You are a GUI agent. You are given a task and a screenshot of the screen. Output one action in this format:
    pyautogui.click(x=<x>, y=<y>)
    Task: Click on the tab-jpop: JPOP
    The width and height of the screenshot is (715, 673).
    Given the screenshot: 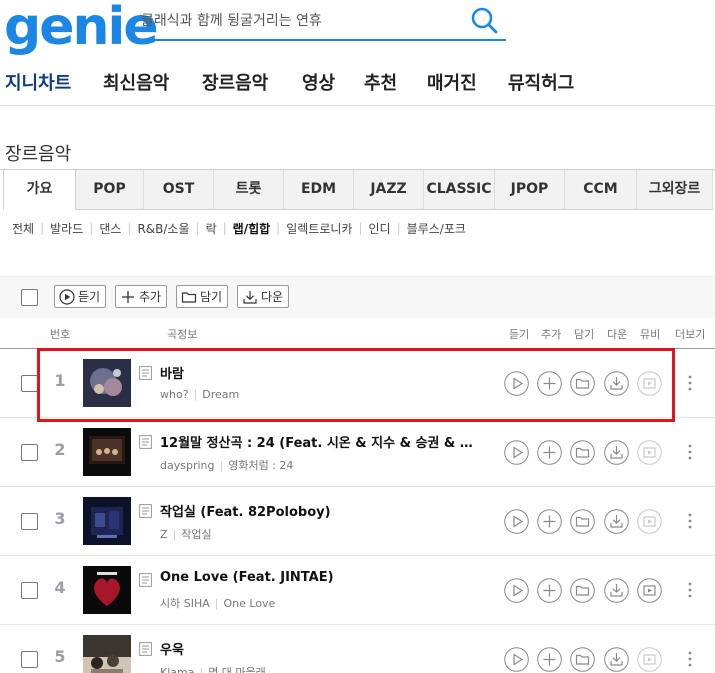 What is the action you would take?
    pyautogui.click(x=530, y=190)
    